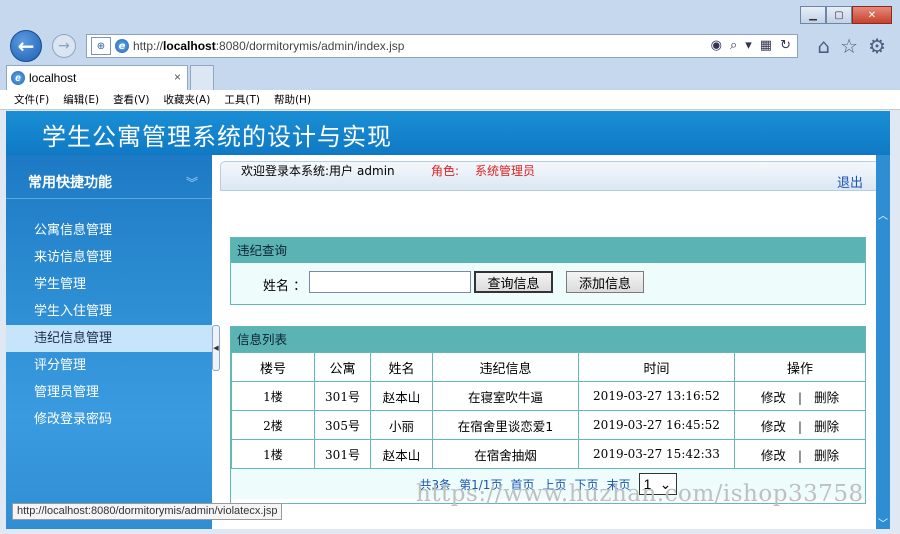  Describe the element at coordinates (64, 46) in the screenshot. I see `forward-button: →` at that location.